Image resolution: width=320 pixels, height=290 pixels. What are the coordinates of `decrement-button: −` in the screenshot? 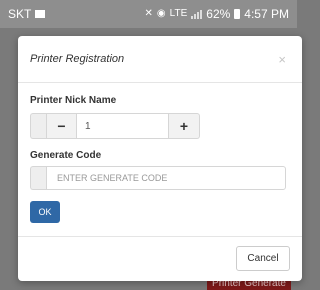 It's located at (61, 126).